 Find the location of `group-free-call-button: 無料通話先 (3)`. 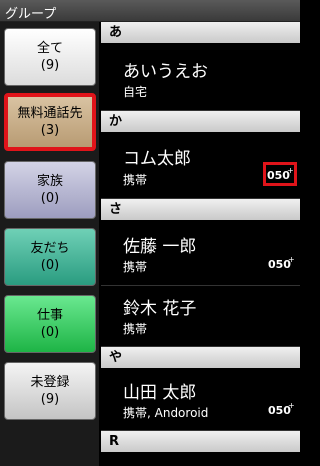

group-free-call-button: 無料通話先 (3) is located at coordinates (50, 122).